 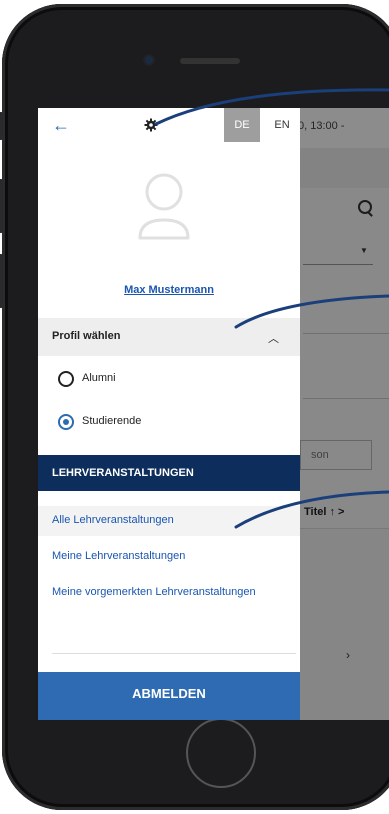 What do you see at coordinates (99, 378) in the screenshot?
I see `radio-label: Alumni` at bounding box center [99, 378].